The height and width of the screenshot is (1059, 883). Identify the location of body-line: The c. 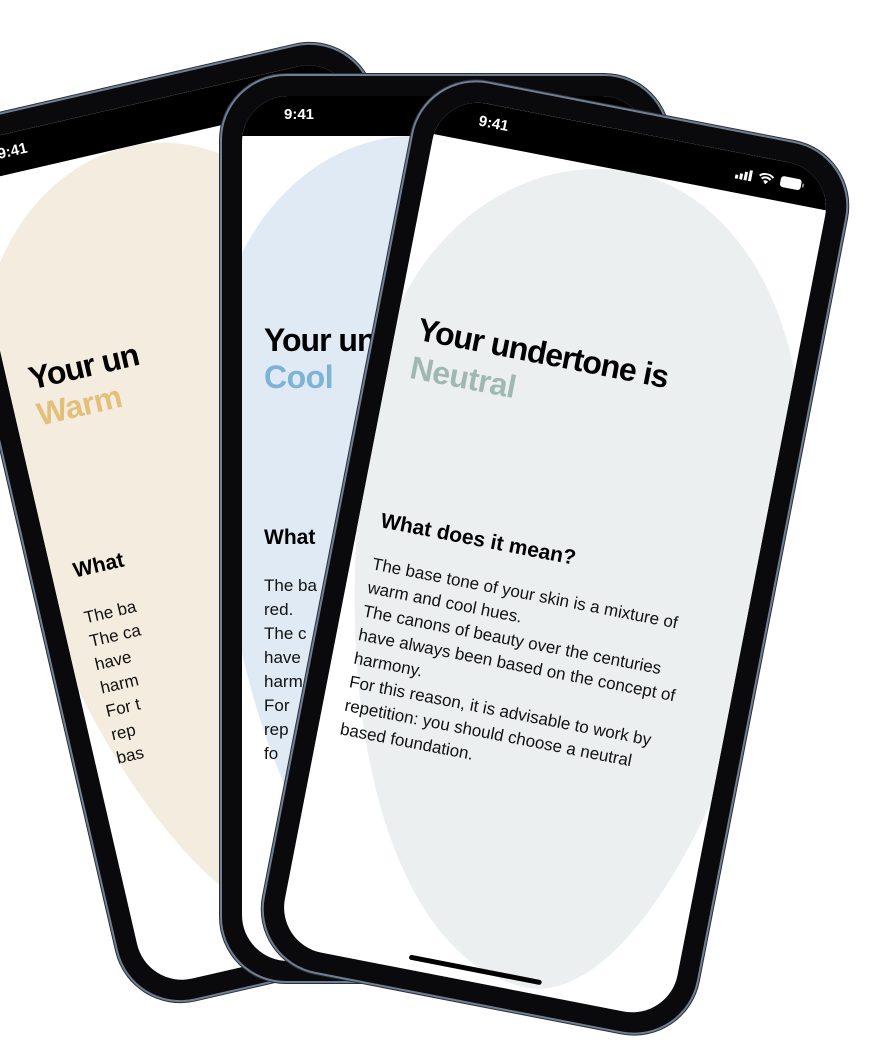
(285, 633).